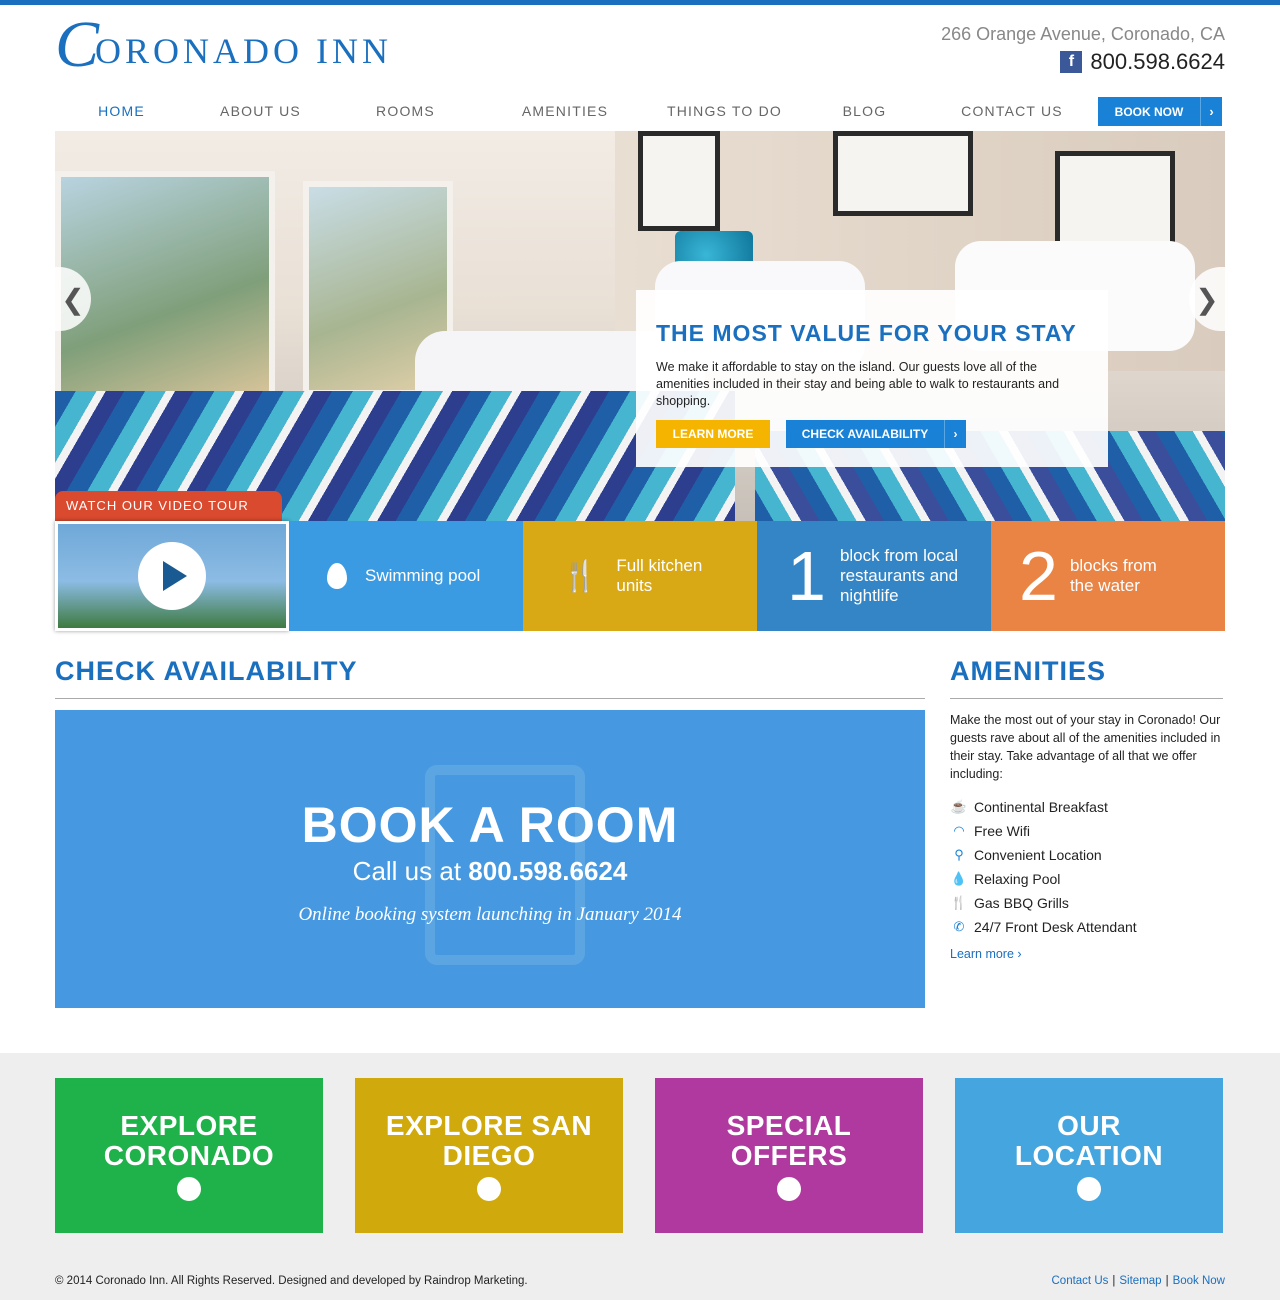 The image size is (1280, 1300). I want to click on facebook-icon: f, so click(1071, 62).